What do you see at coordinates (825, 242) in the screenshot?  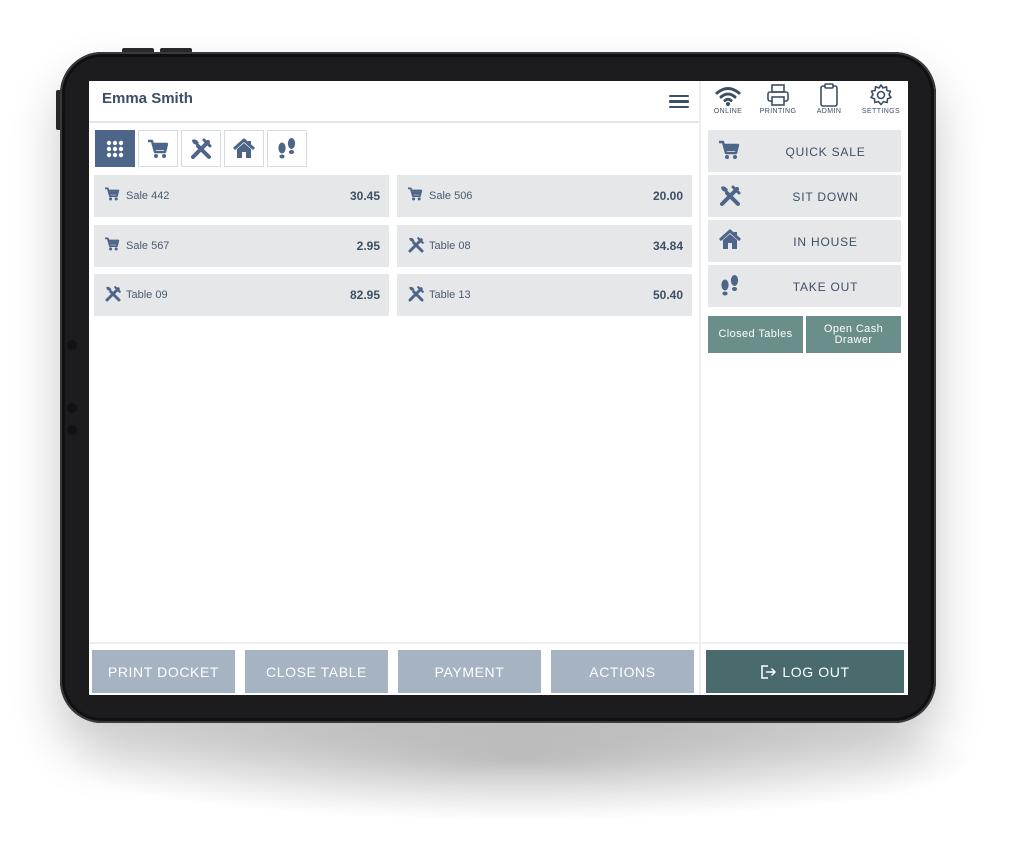 I see `in-house-label: IN HOUSE` at bounding box center [825, 242].